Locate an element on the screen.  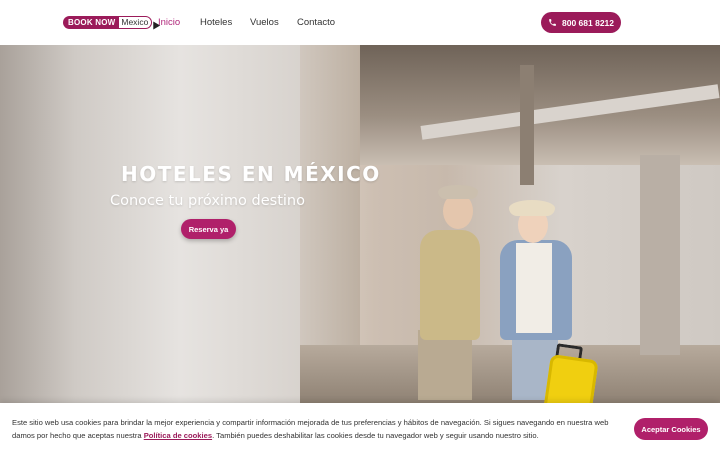
phone-button: 800 681 8212 is located at coordinates (581, 22).